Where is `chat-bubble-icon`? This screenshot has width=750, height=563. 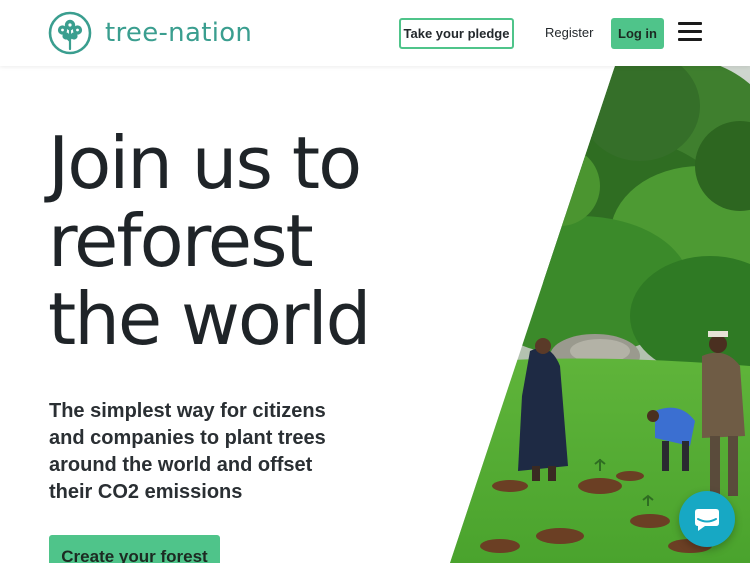
chat-bubble-icon is located at coordinates (707, 520).